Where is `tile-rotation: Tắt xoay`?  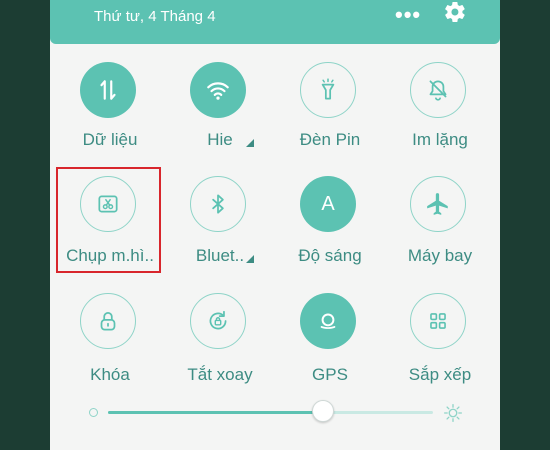
tile-rotation: Tắt xoay is located at coordinates (220, 348).